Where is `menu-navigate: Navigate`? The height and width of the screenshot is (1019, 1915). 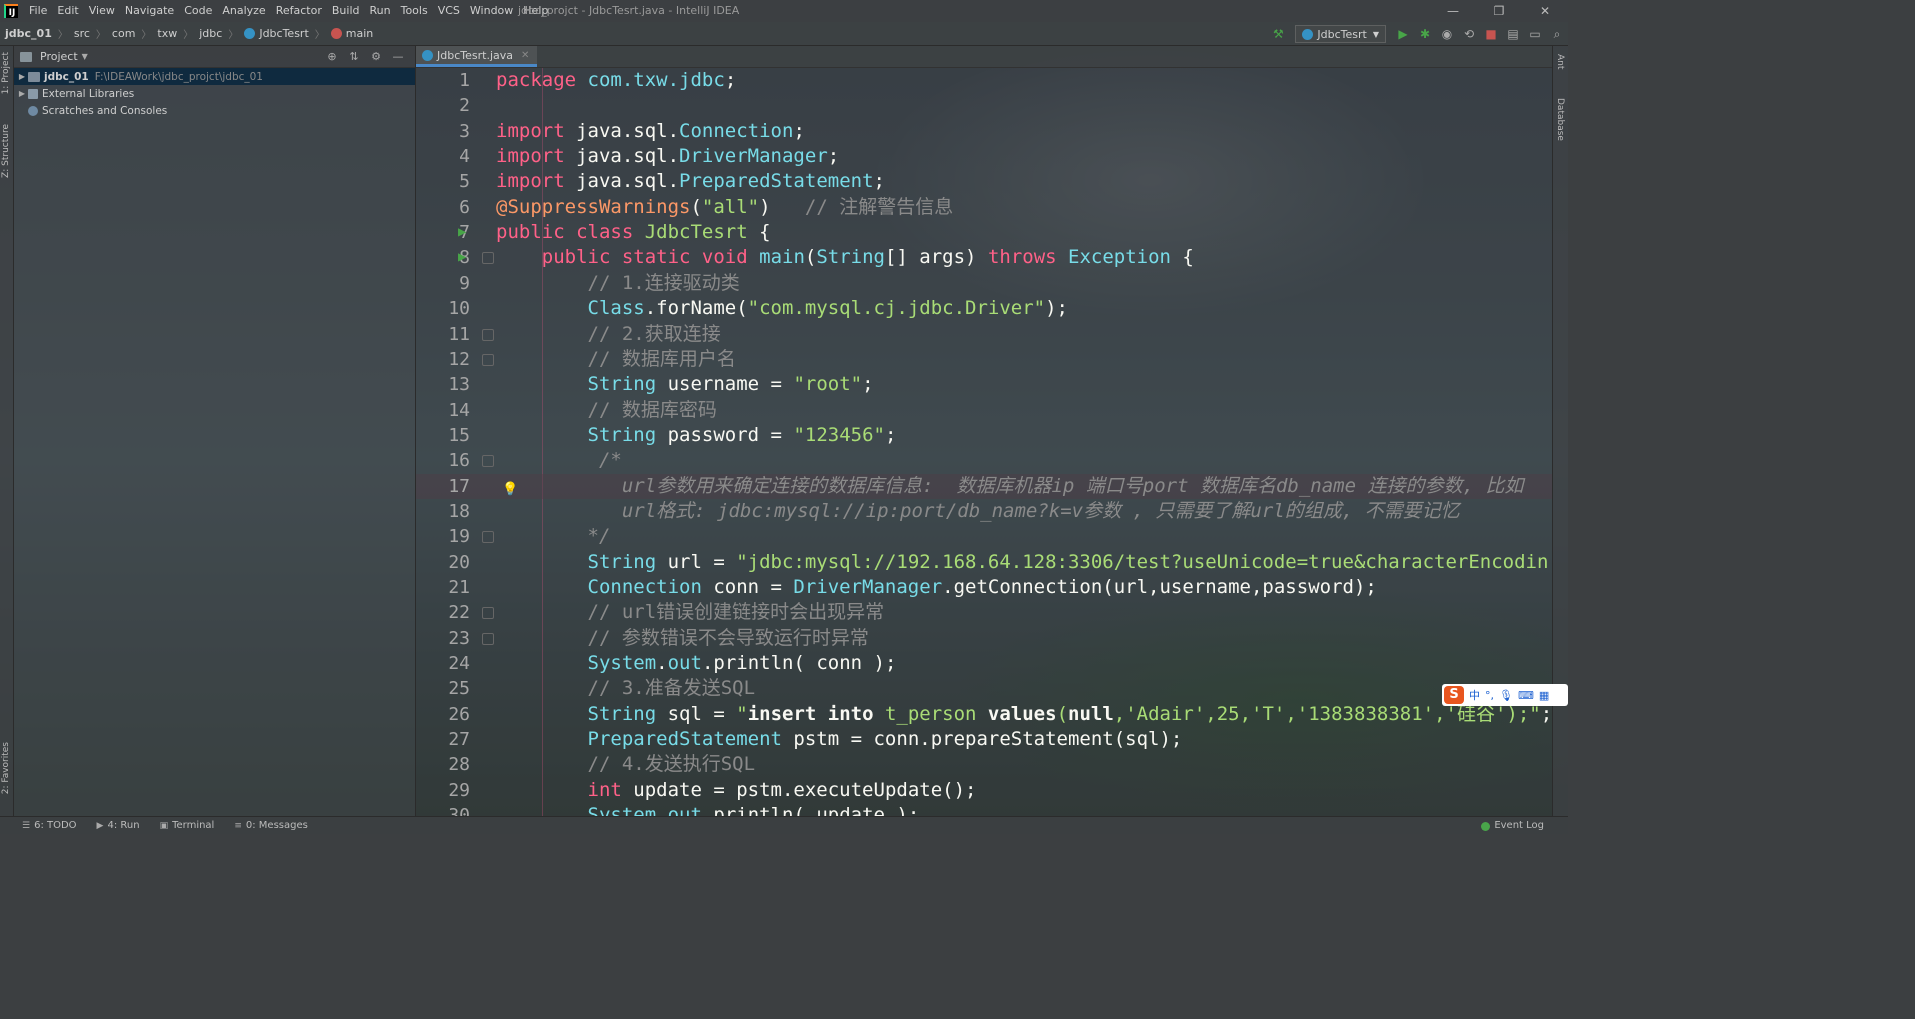
menu-navigate: Navigate is located at coordinates (149, 11).